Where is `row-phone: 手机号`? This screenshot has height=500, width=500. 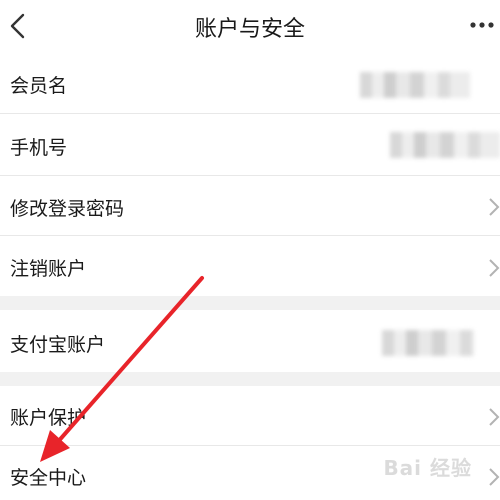 row-phone: 手机号 is located at coordinates (250, 145).